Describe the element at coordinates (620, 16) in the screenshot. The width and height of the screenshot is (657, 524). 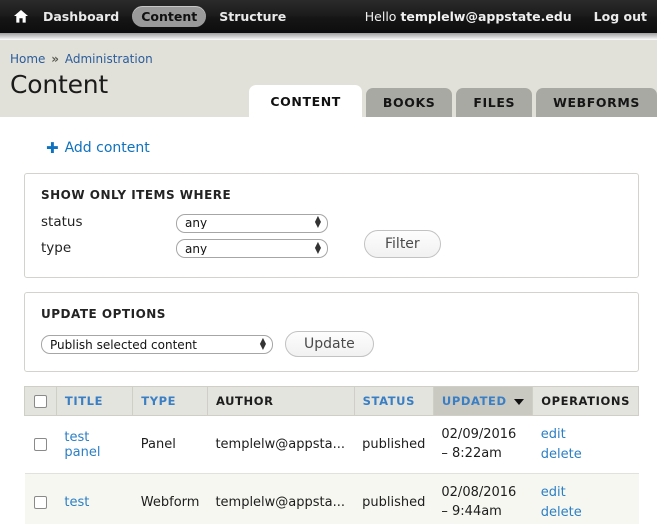
I see `logout-link: Log out` at that location.